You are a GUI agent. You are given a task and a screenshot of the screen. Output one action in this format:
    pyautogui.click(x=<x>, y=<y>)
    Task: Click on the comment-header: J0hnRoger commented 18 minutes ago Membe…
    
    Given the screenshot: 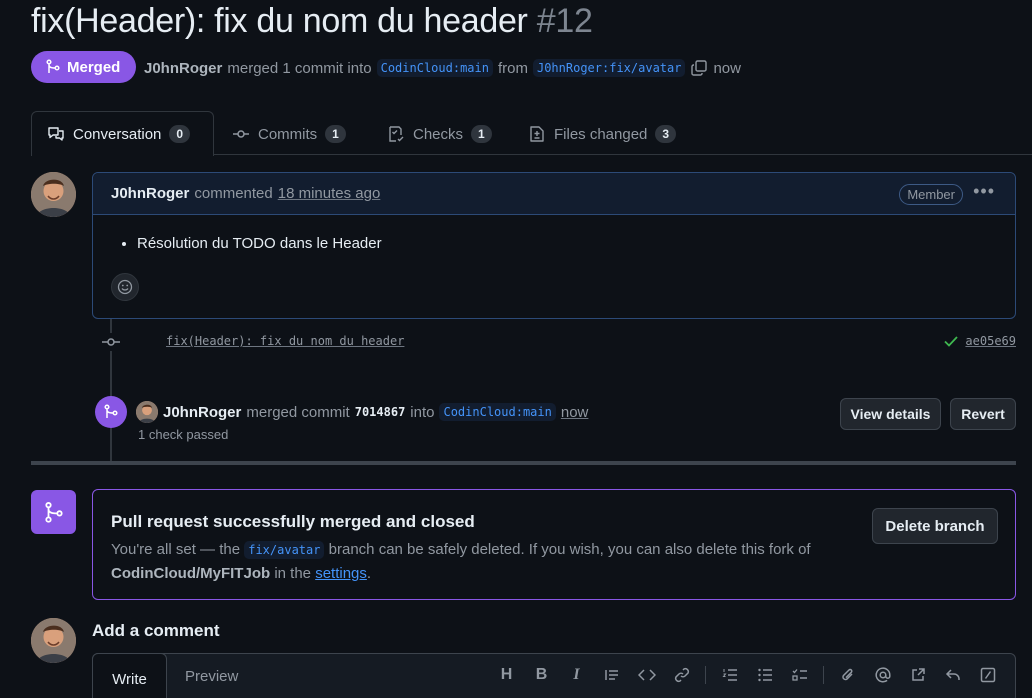 What is the action you would take?
    pyautogui.click(x=554, y=194)
    